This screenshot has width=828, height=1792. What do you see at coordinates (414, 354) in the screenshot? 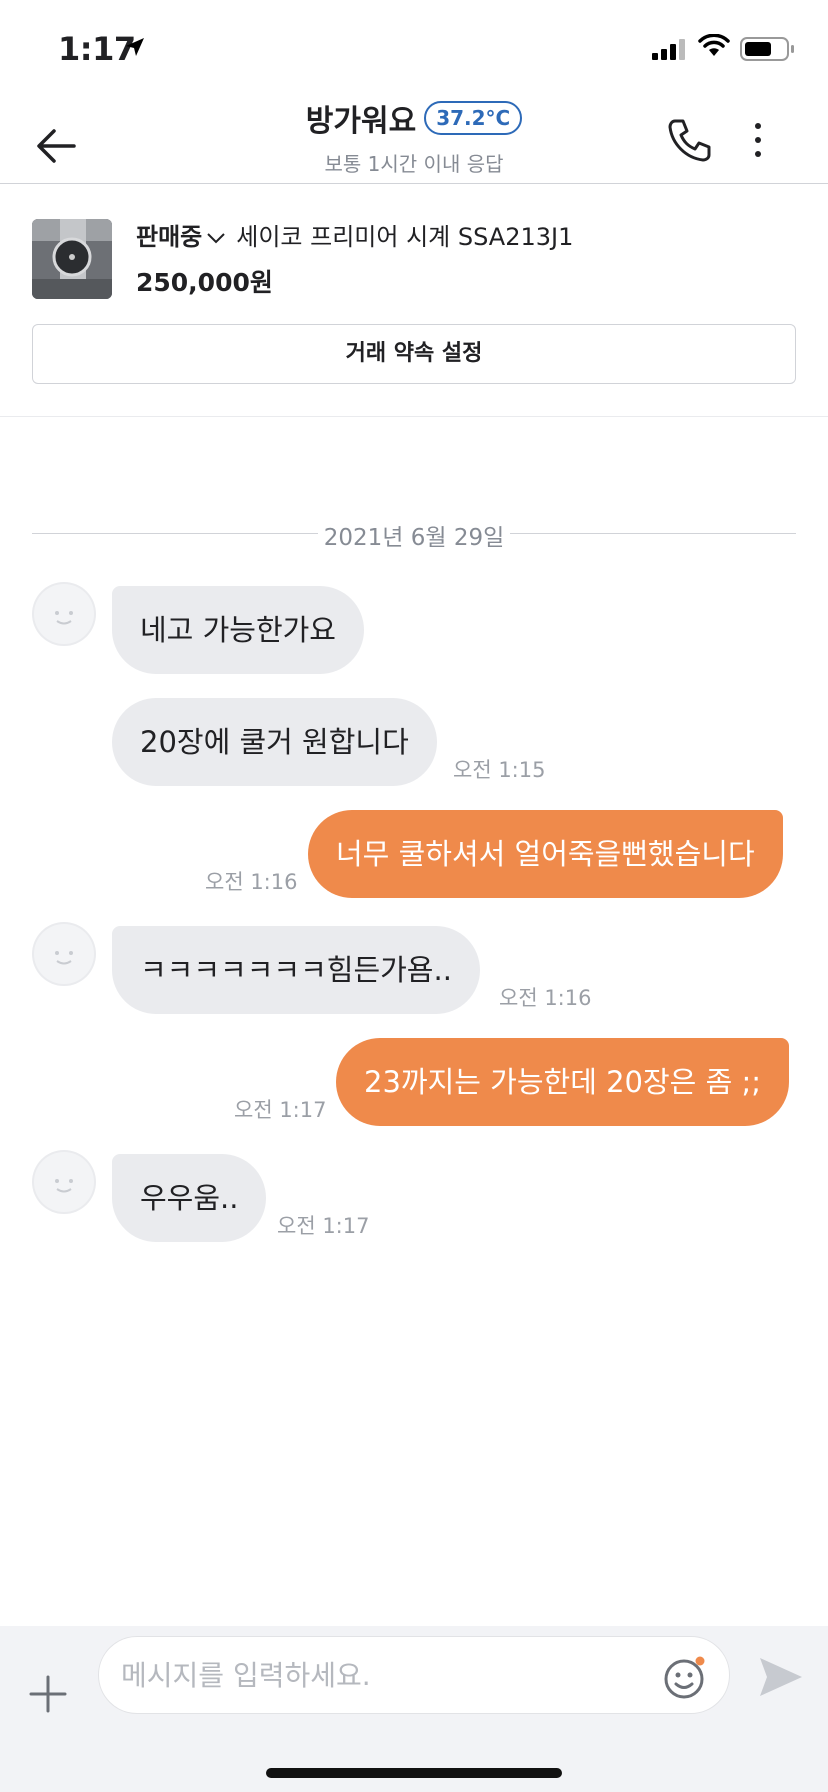
I see `set-appointment-button: 거래 약속 설정` at bounding box center [414, 354].